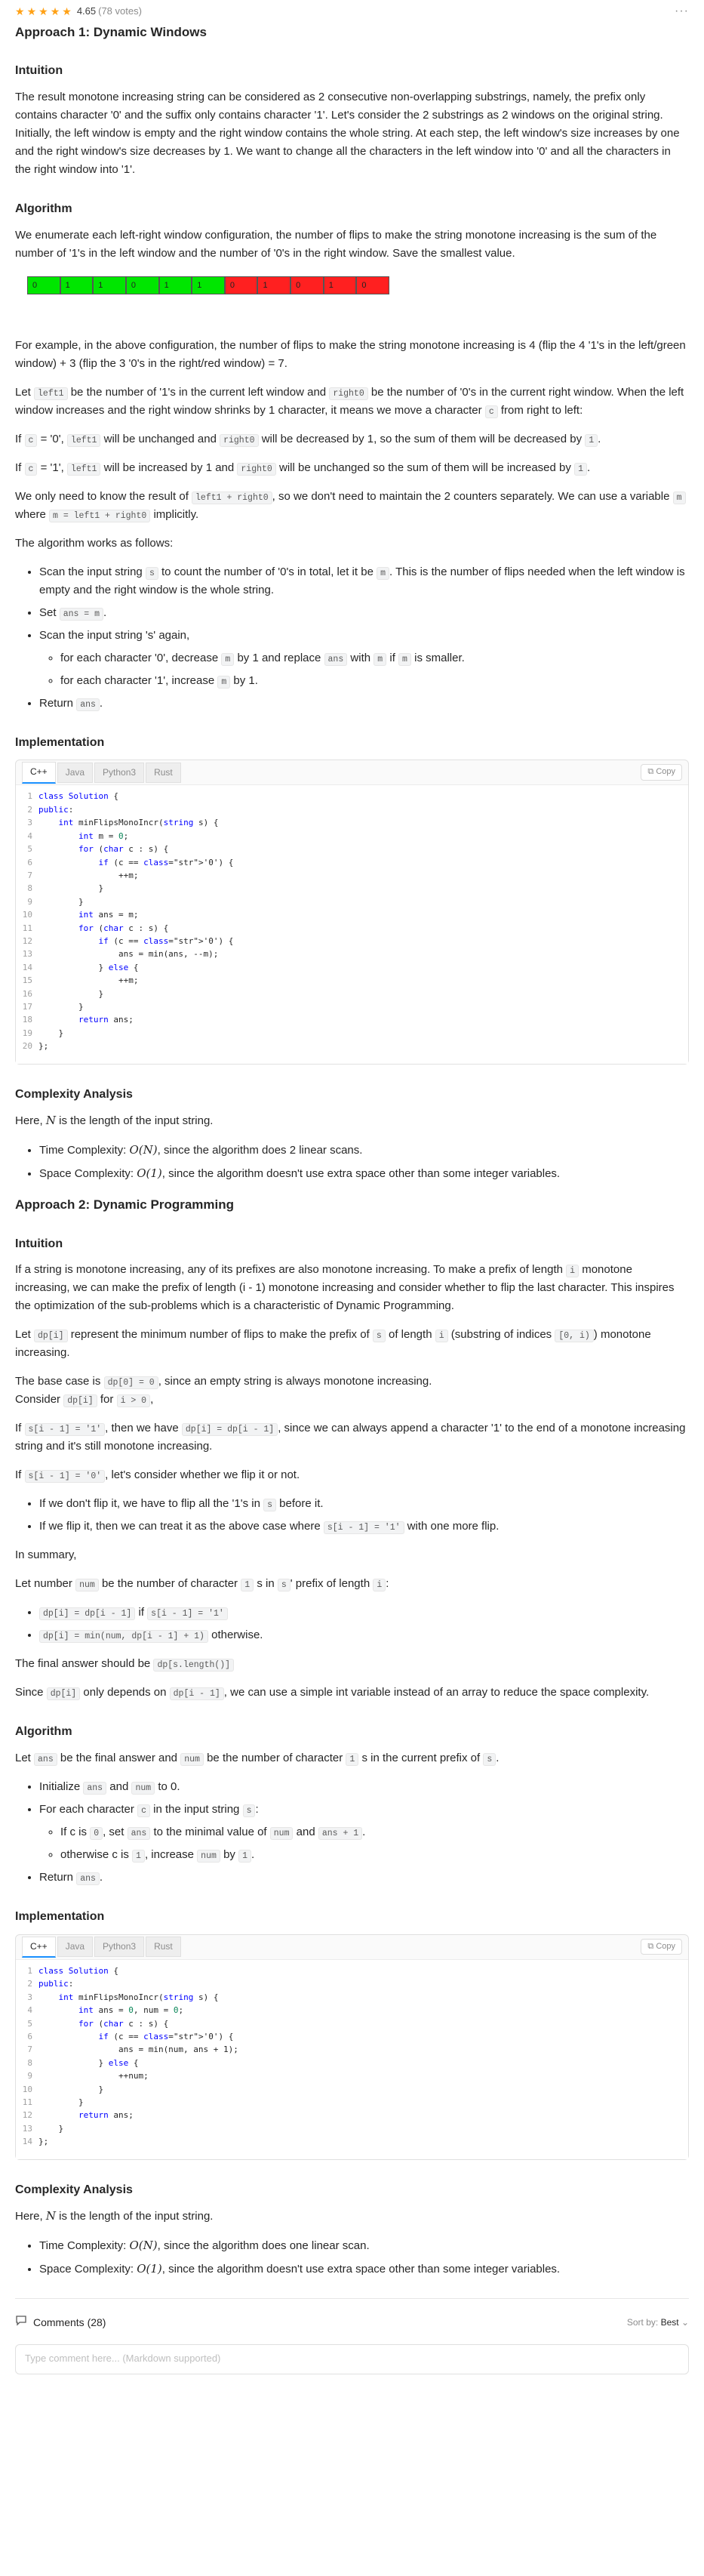 The width and height of the screenshot is (704, 2576). What do you see at coordinates (29, 1984) in the screenshot?
I see `line-number: 2` at bounding box center [29, 1984].